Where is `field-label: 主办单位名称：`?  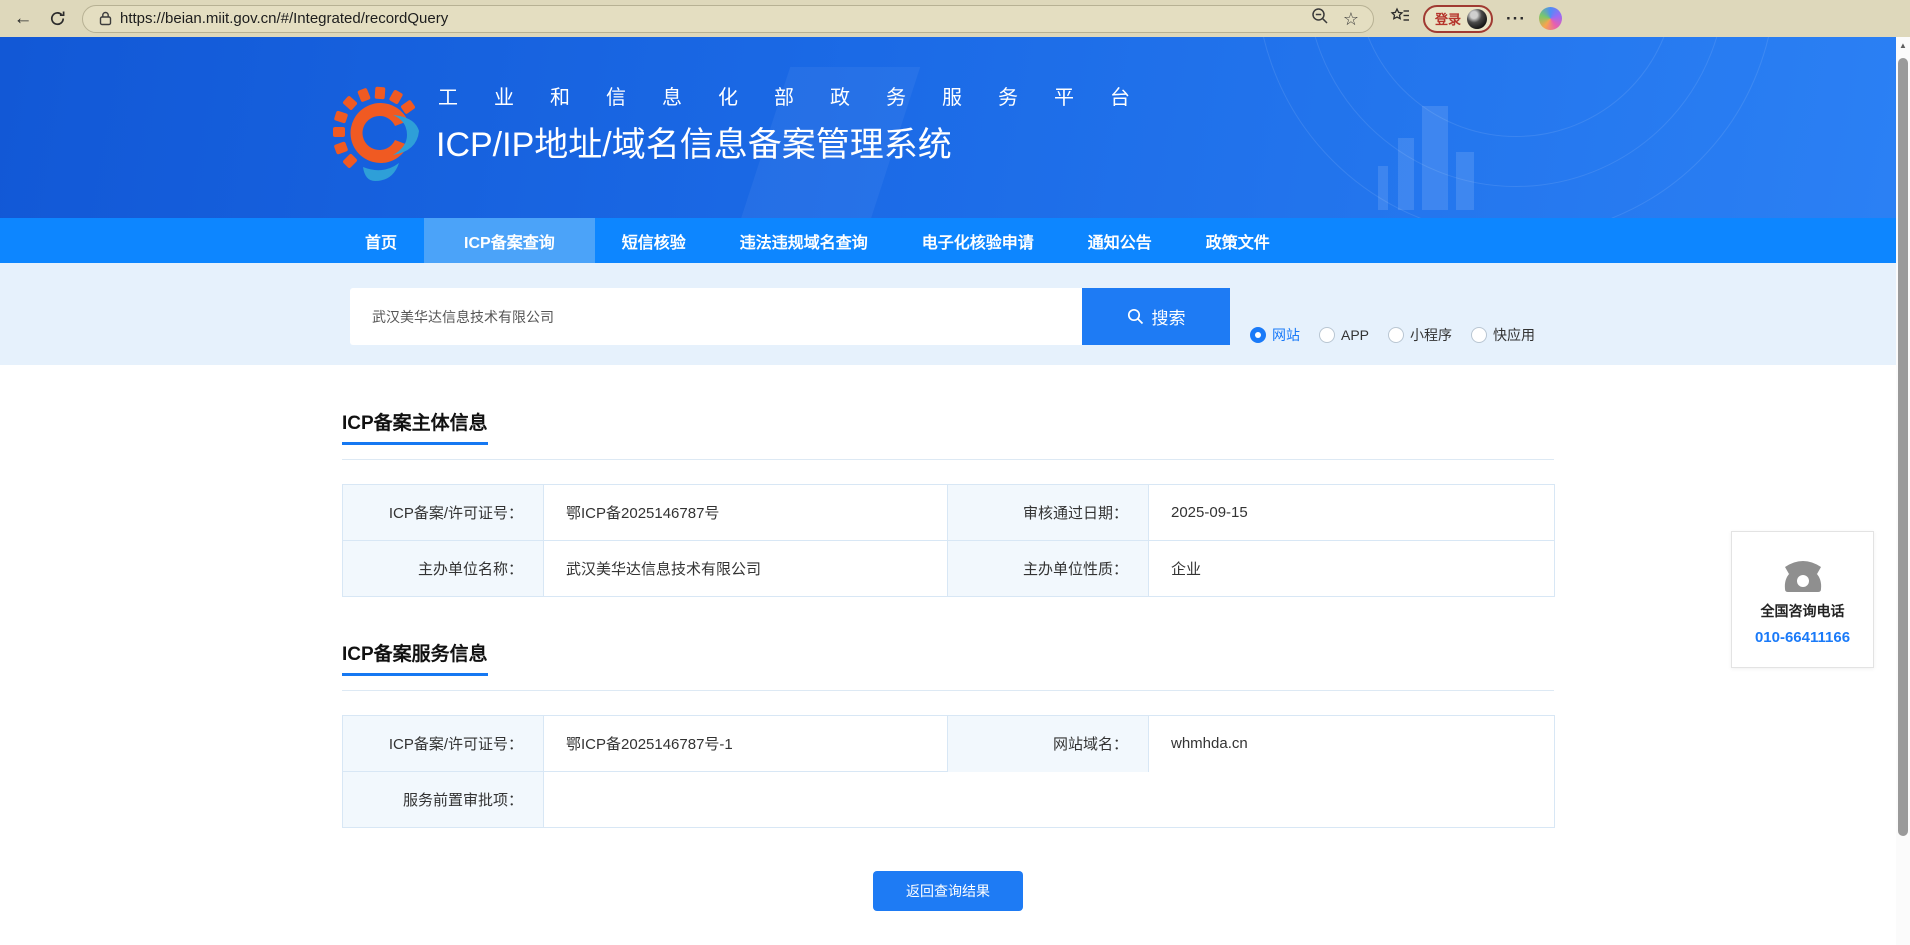 field-label: 主办单位名称： is located at coordinates (443, 568).